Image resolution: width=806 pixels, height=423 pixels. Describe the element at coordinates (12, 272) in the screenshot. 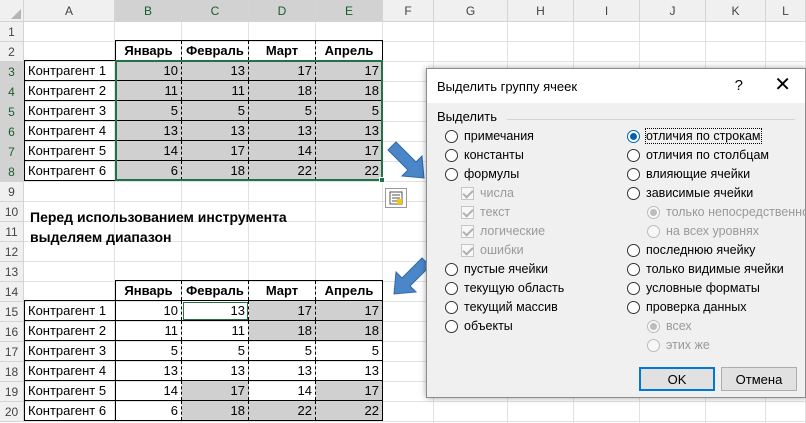

I see `row-header-13: 13` at that location.